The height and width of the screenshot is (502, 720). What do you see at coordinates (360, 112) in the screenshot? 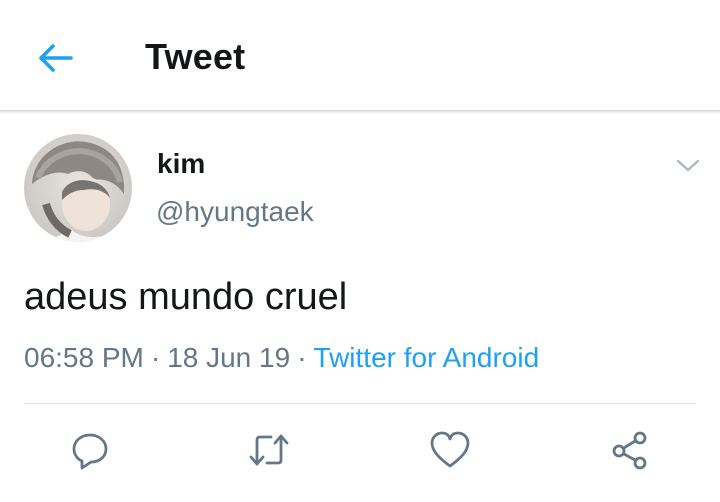
I see `header-shadow` at bounding box center [360, 112].